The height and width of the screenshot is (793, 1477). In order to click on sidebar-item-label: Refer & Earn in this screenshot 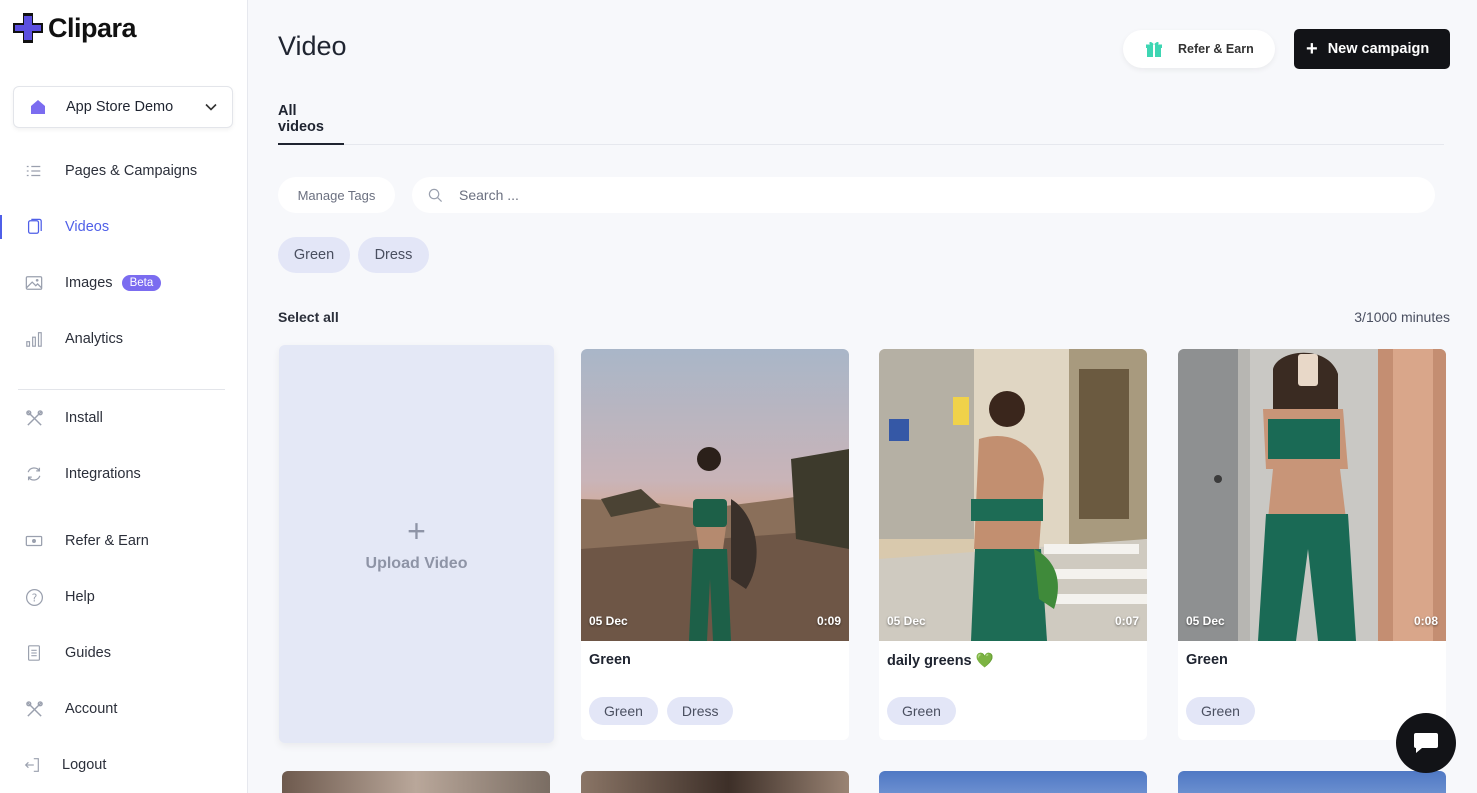, I will do `click(107, 541)`.